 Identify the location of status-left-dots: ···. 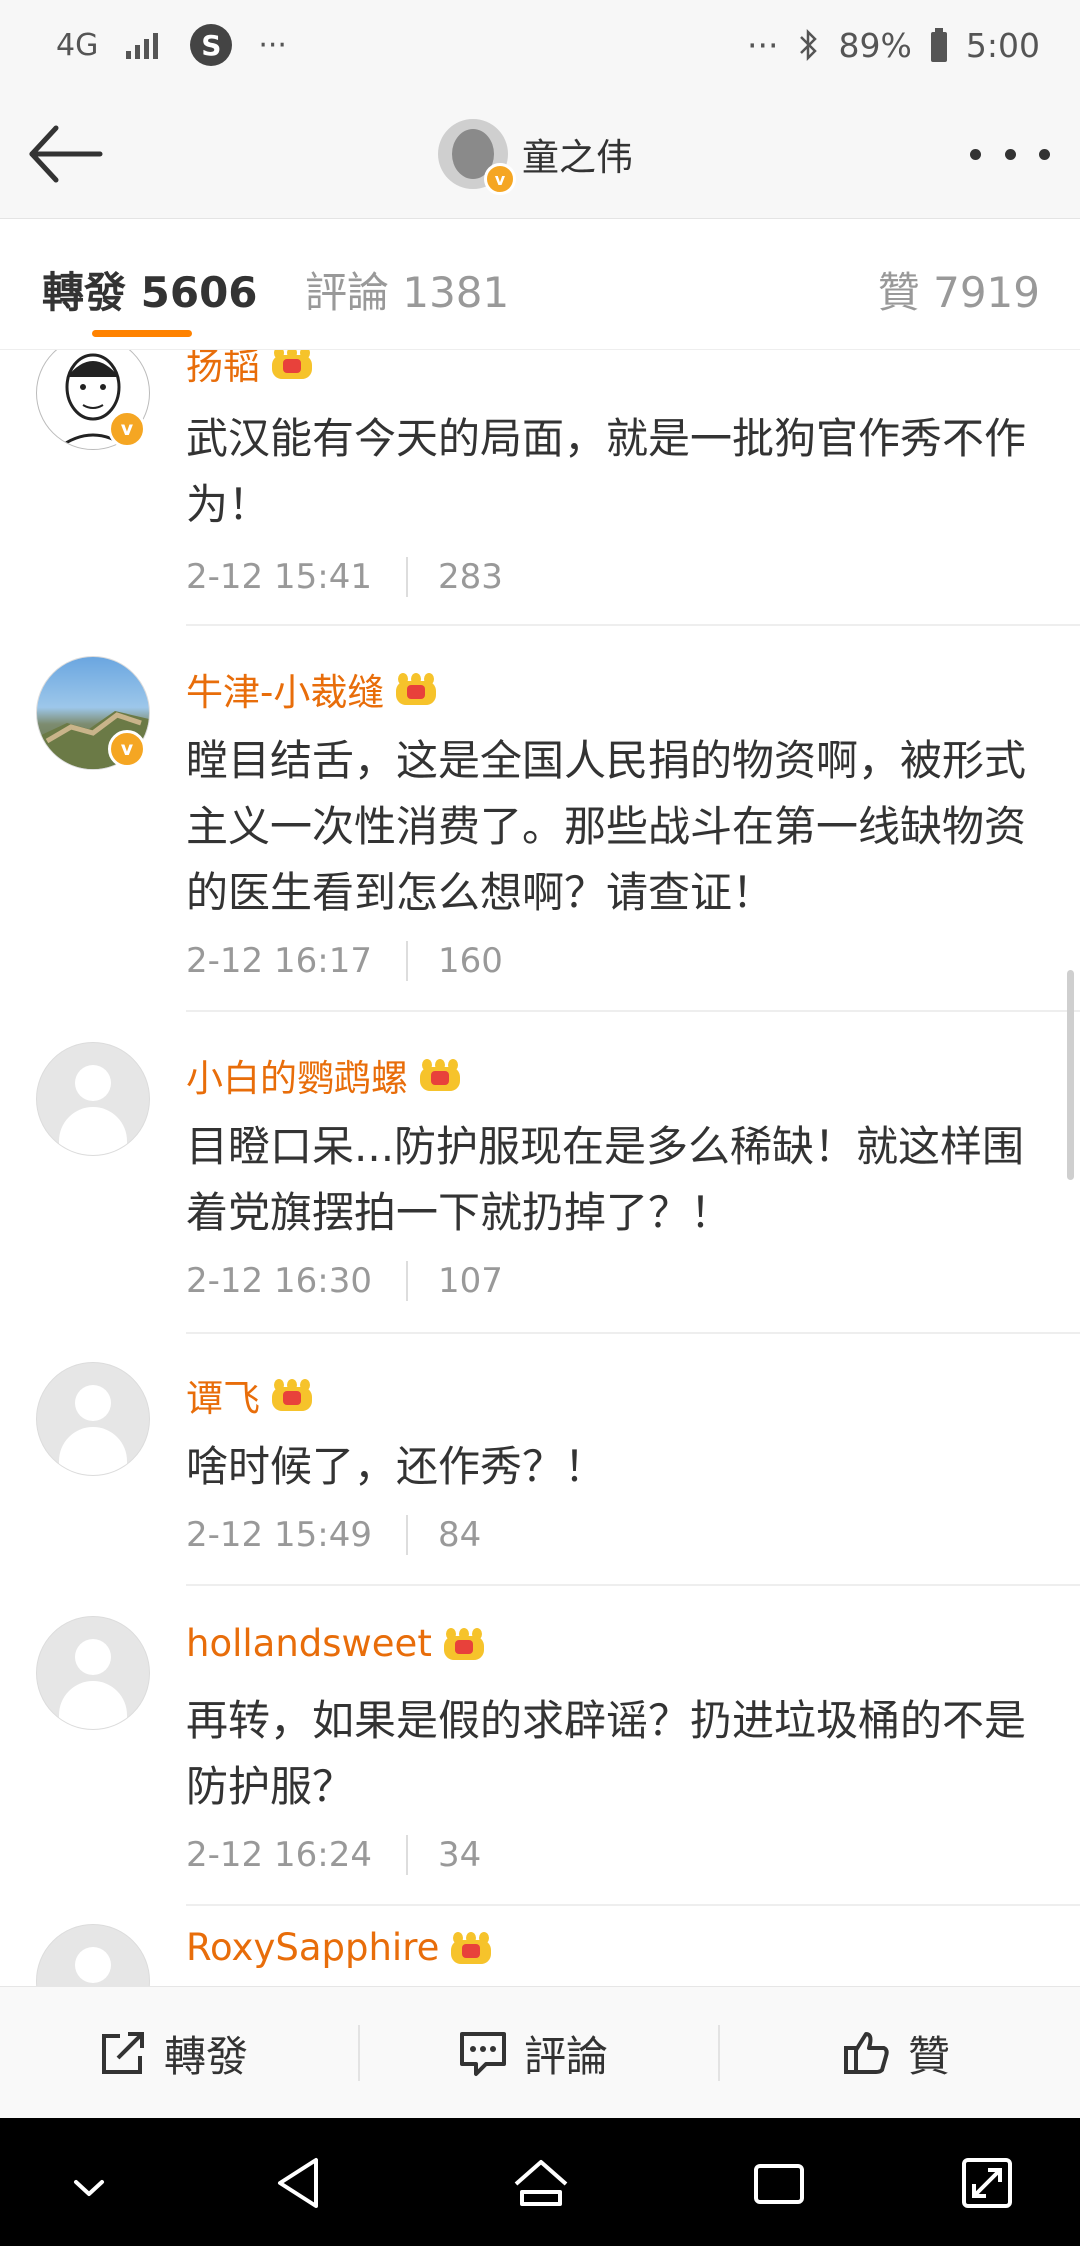
(272, 45).